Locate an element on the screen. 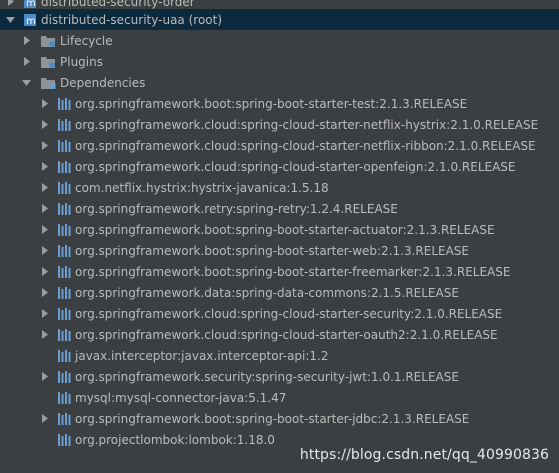  module-label: distributed-security-order is located at coordinates (118, 4).